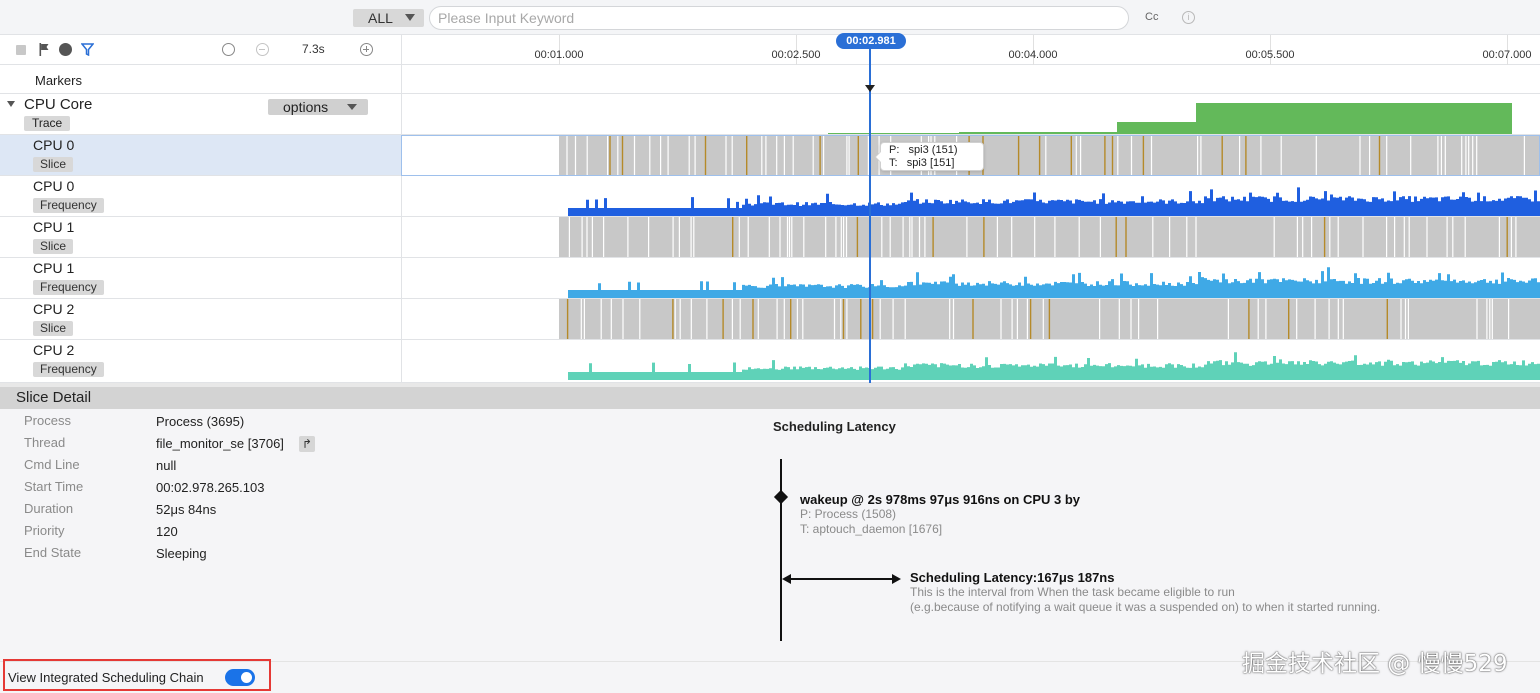 The height and width of the screenshot is (693, 1540). Describe the element at coordinates (1049, 237) in the screenshot. I see `slice-block` at that location.